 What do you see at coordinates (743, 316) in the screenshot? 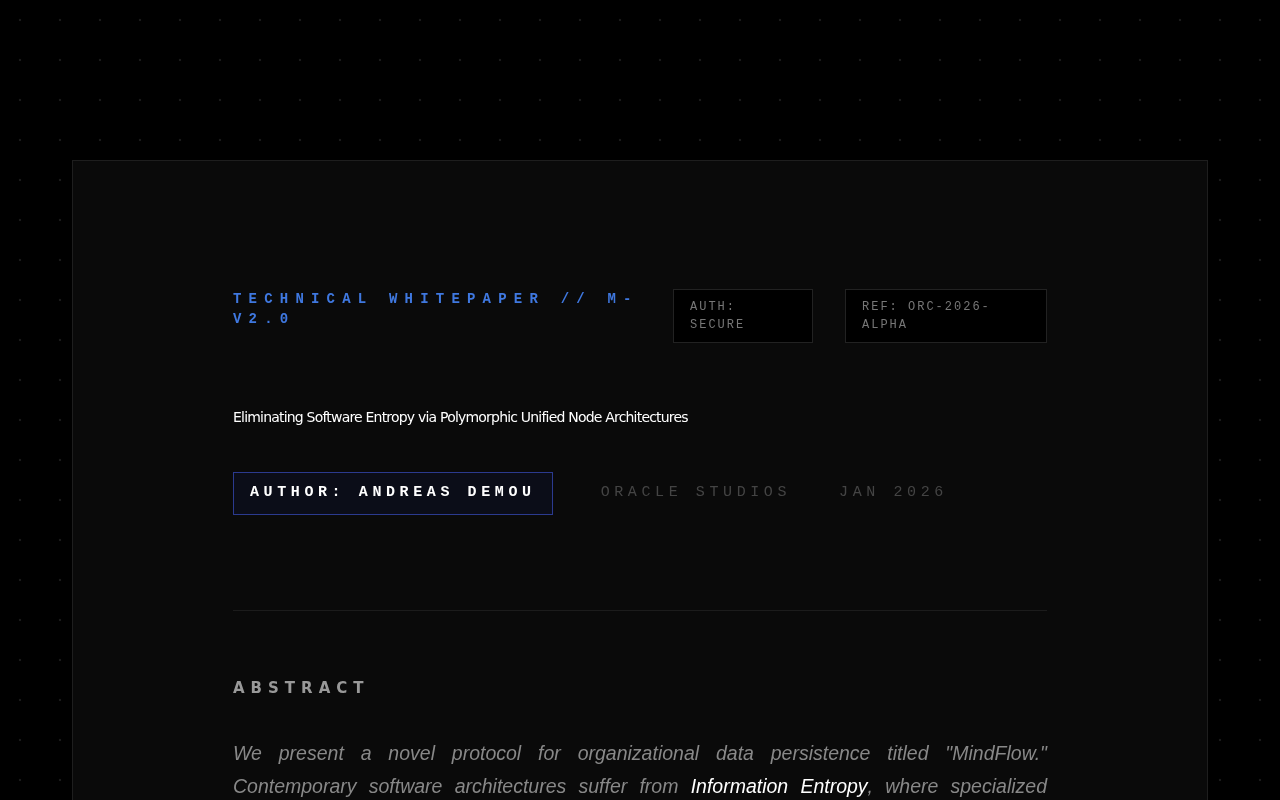
I see `tag: AUTH: SECURE` at bounding box center [743, 316].